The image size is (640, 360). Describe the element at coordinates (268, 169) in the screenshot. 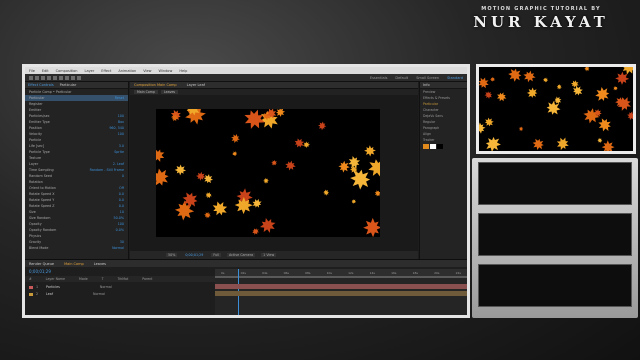

I see `composition-canvas` at that location.